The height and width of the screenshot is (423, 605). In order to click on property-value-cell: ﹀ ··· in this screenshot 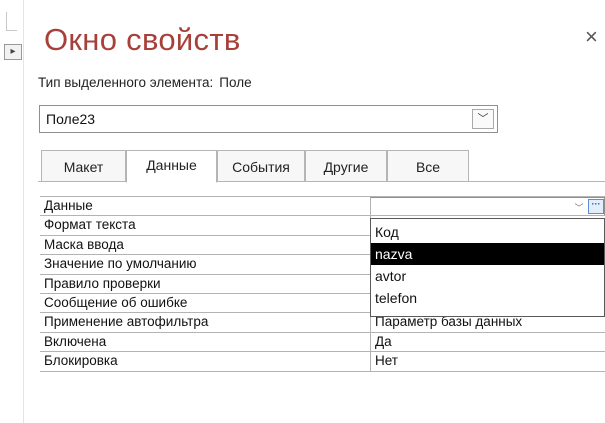, I will do `click(487, 206)`.